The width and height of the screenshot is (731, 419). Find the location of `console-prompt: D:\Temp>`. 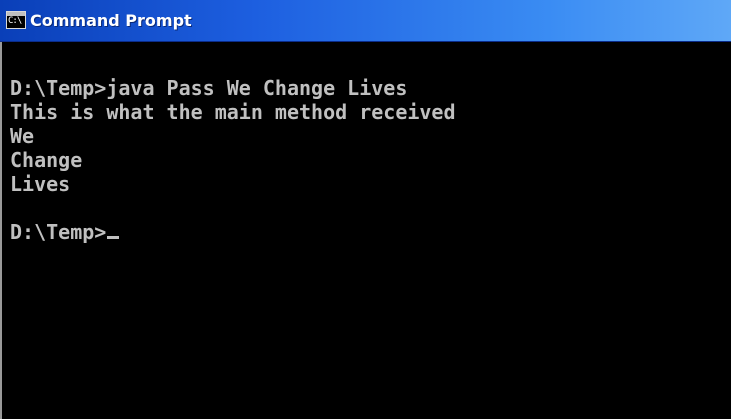

console-prompt: D:\Temp> is located at coordinates (58, 232).